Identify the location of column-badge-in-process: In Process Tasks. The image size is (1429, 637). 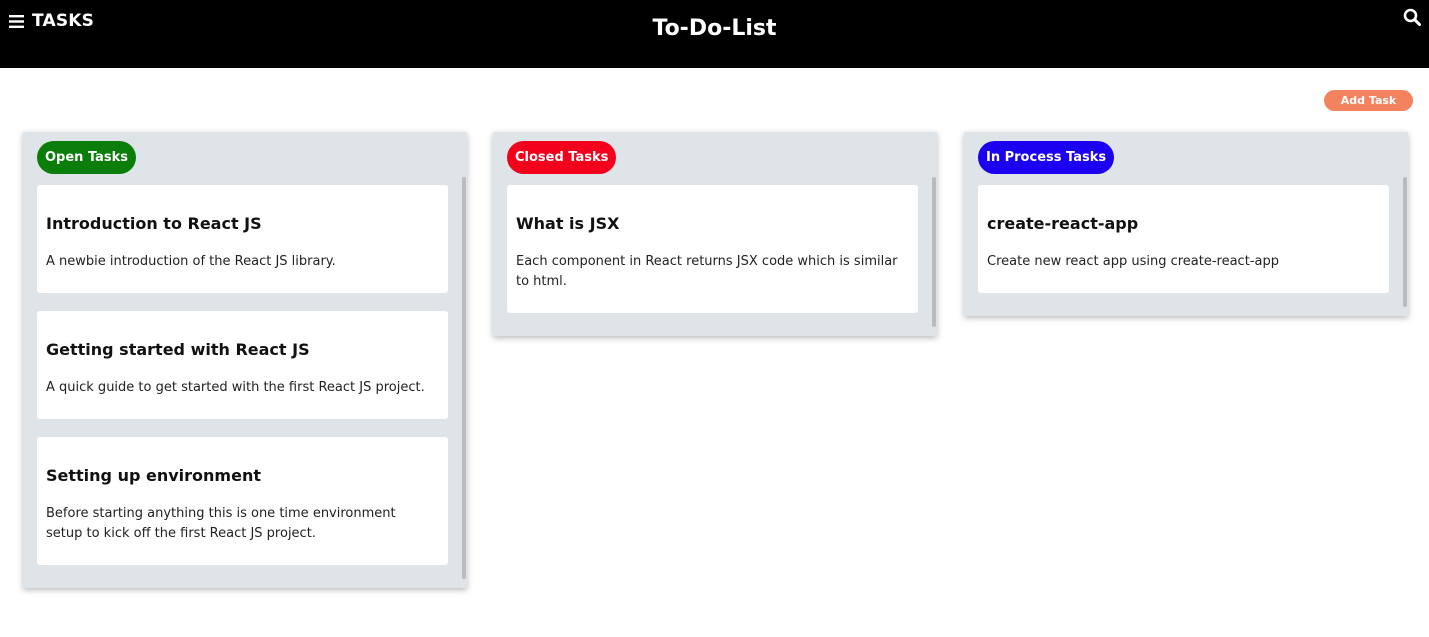
(1046, 157).